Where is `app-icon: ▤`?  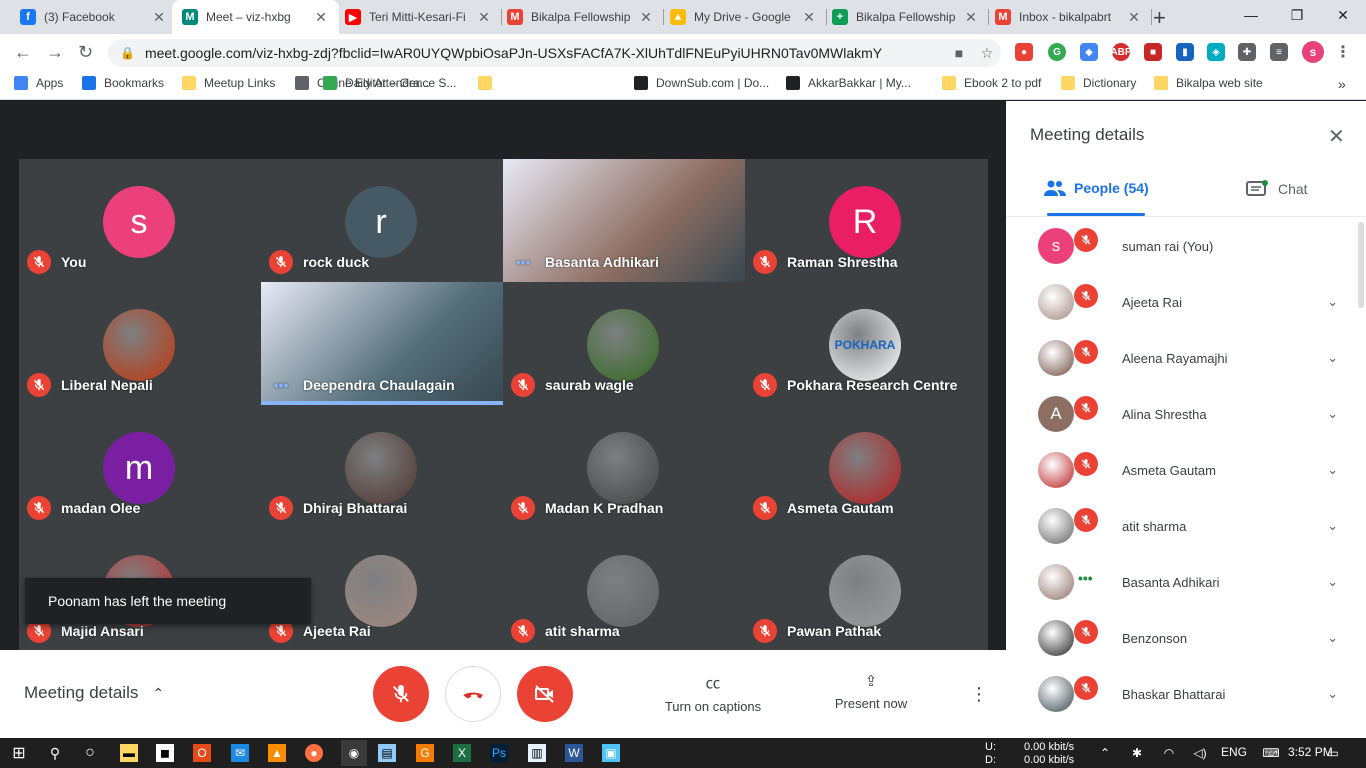 app-icon: ▤ is located at coordinates (387, 753).